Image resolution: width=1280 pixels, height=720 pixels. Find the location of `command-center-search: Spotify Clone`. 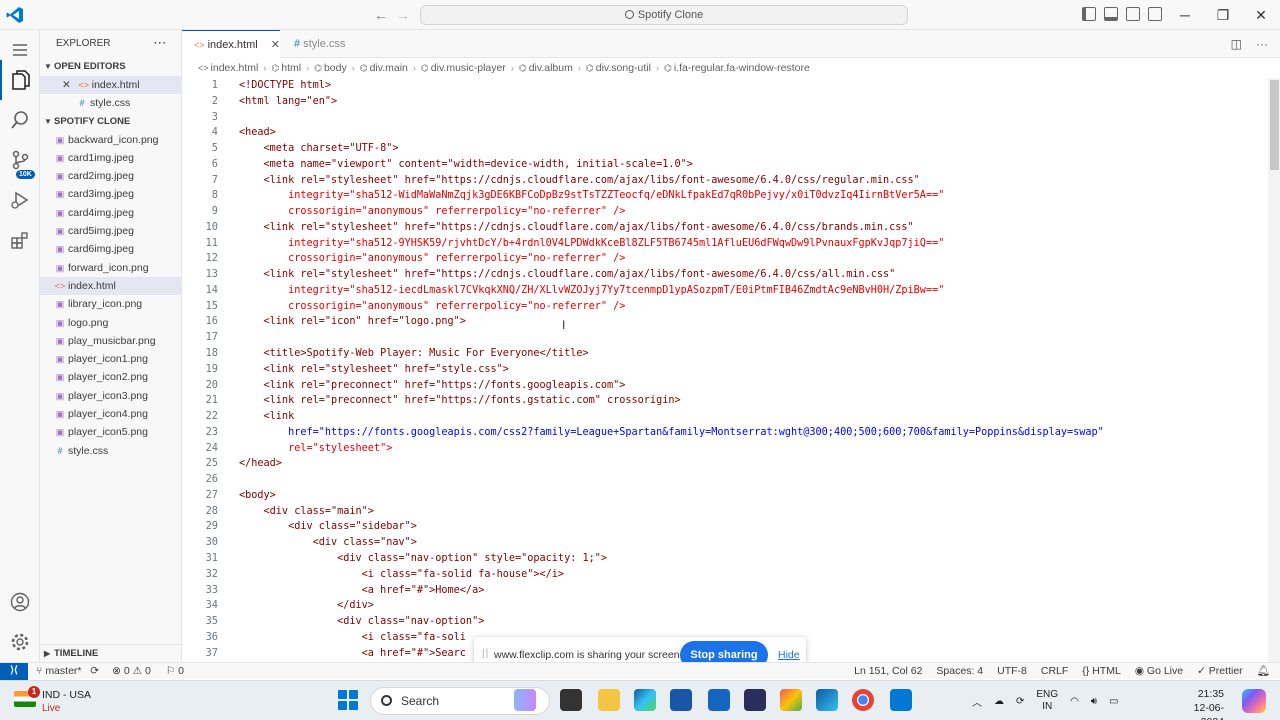

command-center-search: Spotify Clone is located at coordinates (664, 15).